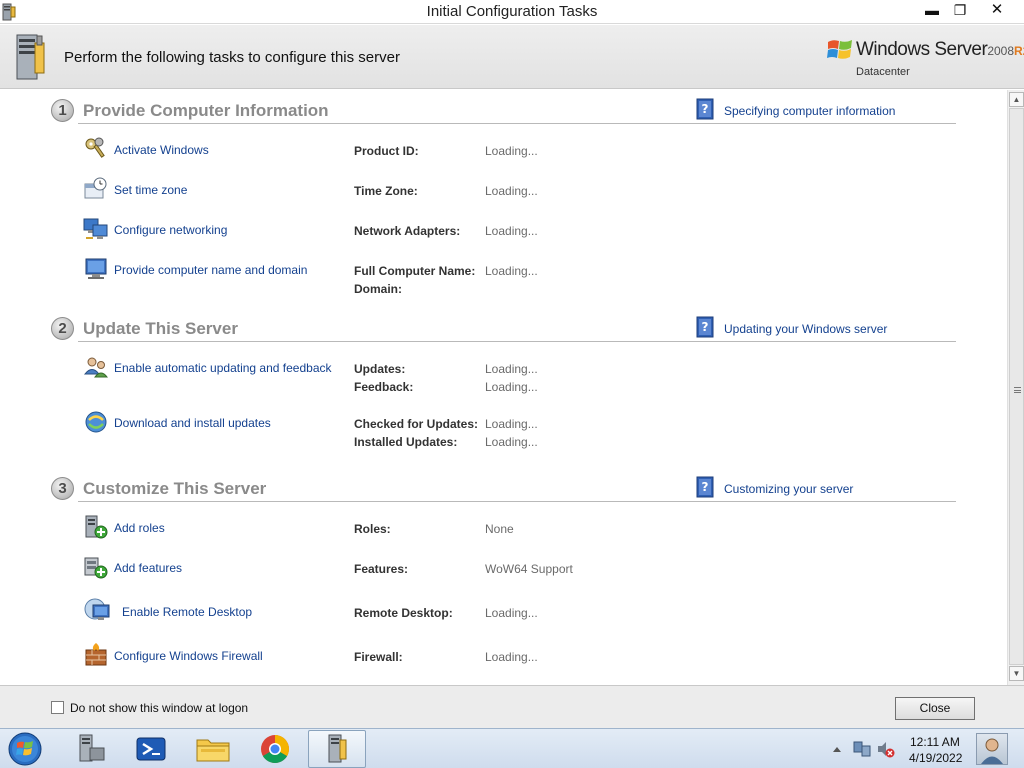 The width and height of the screenshot is (1024, 768). Describe the element at coordinates (150, 190) in the screenshot. I see `set-time-zone-link: Set time zone` at that location.